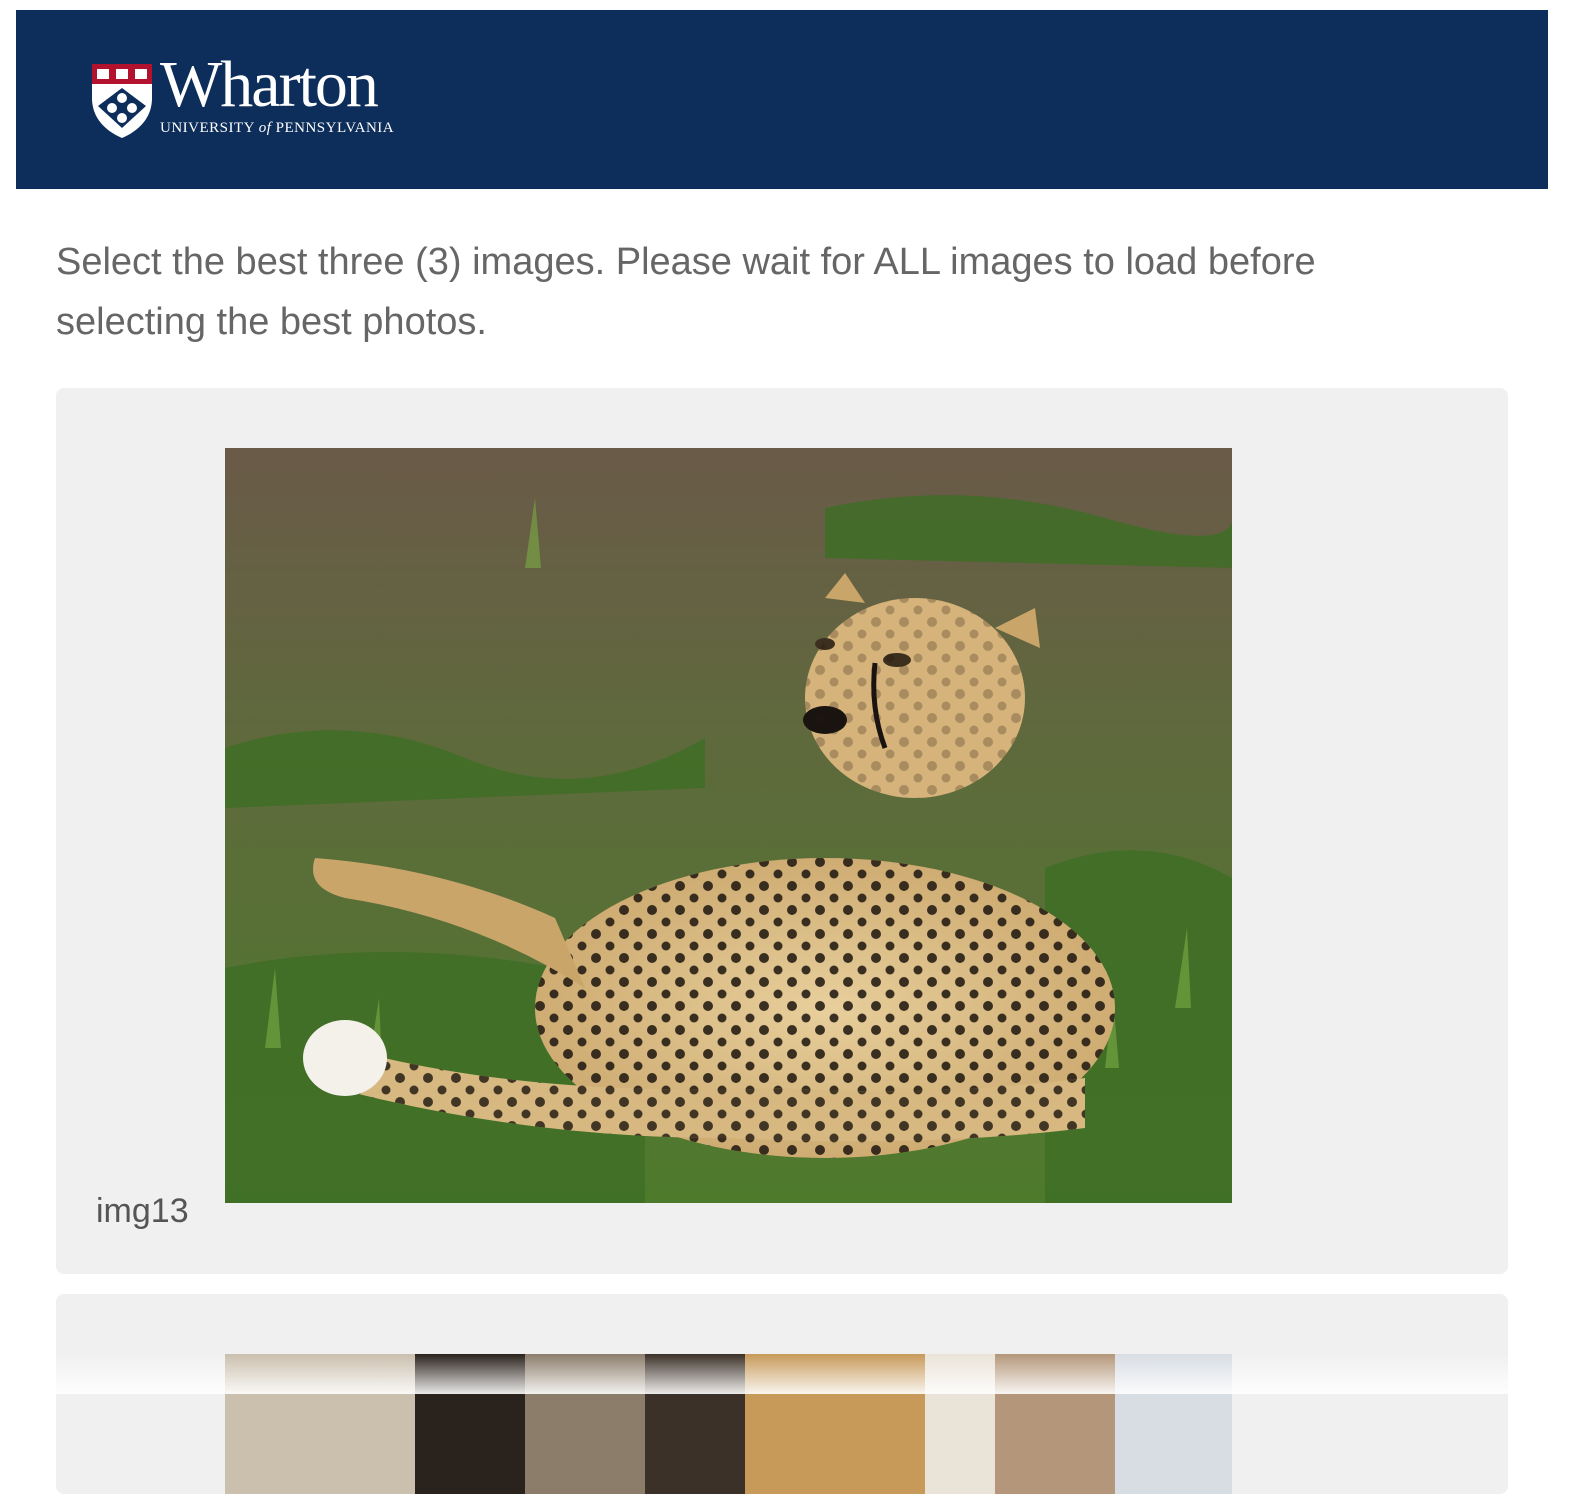 Image resolution: width=1576 pixels, height=1494 pixels. Describe the element at coordinates (277, 128) in the screenshot. I see `brand-subtitle: UNIVERSITY of PENNSYLVANIA` at that location.